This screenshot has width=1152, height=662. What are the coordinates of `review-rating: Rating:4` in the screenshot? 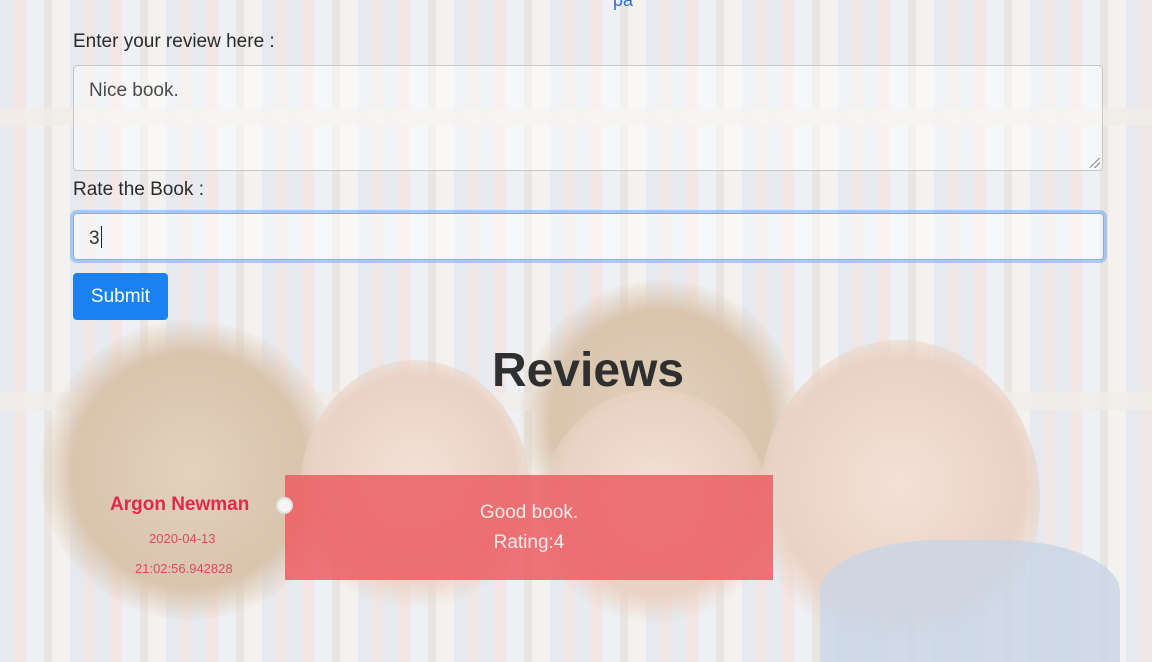 It's located at (529, 542).